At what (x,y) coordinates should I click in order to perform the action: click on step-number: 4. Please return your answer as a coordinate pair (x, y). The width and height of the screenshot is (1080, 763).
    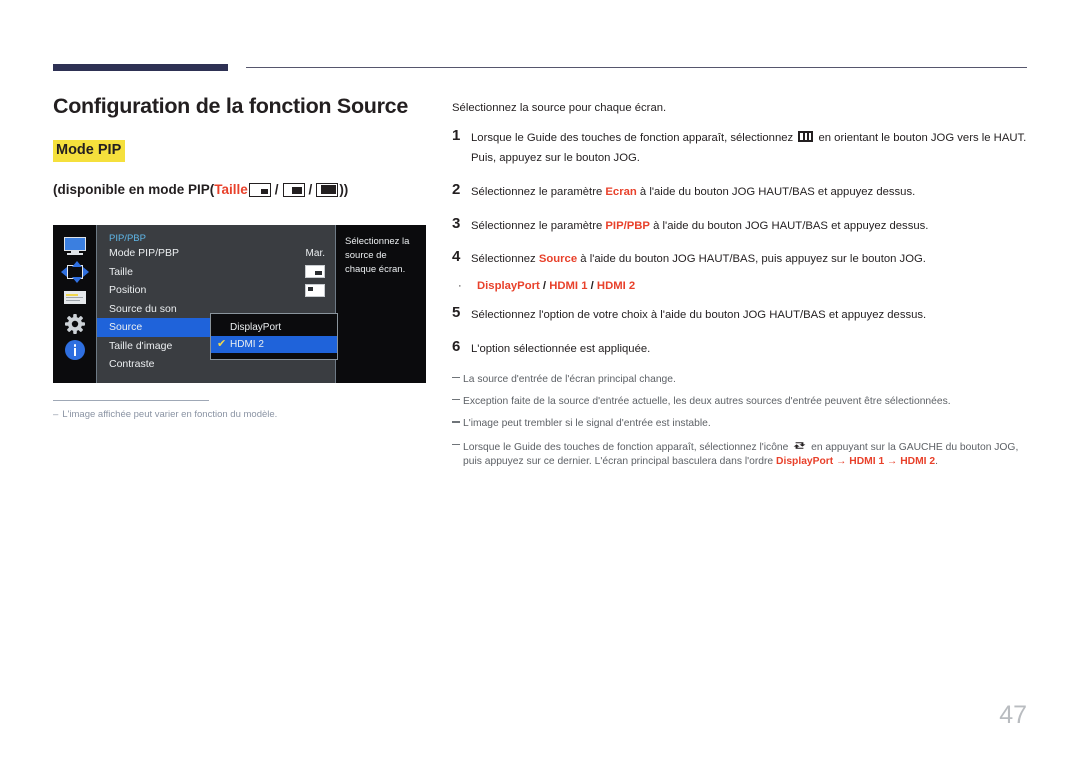
    Looking at the image, I should click on (456, 257).